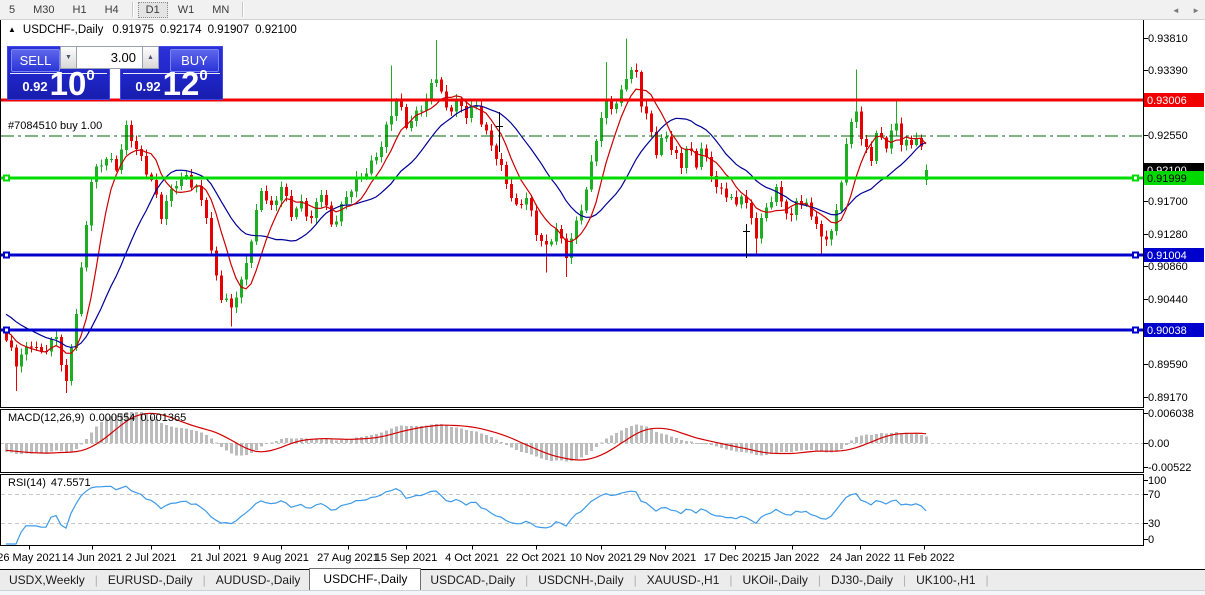 Image resolution: width=1205 pixels, height=595 pixels. What do you see at coordinates (43, 10) in the screenshot?
I see `timeframe-m30: M30` at bounding box center [43, 10].